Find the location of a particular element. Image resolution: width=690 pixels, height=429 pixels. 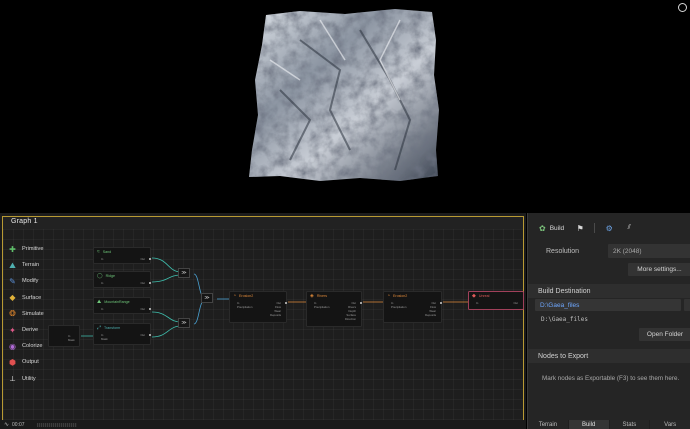

tab-flag: ⚑ is located at coordinates (580, 228).